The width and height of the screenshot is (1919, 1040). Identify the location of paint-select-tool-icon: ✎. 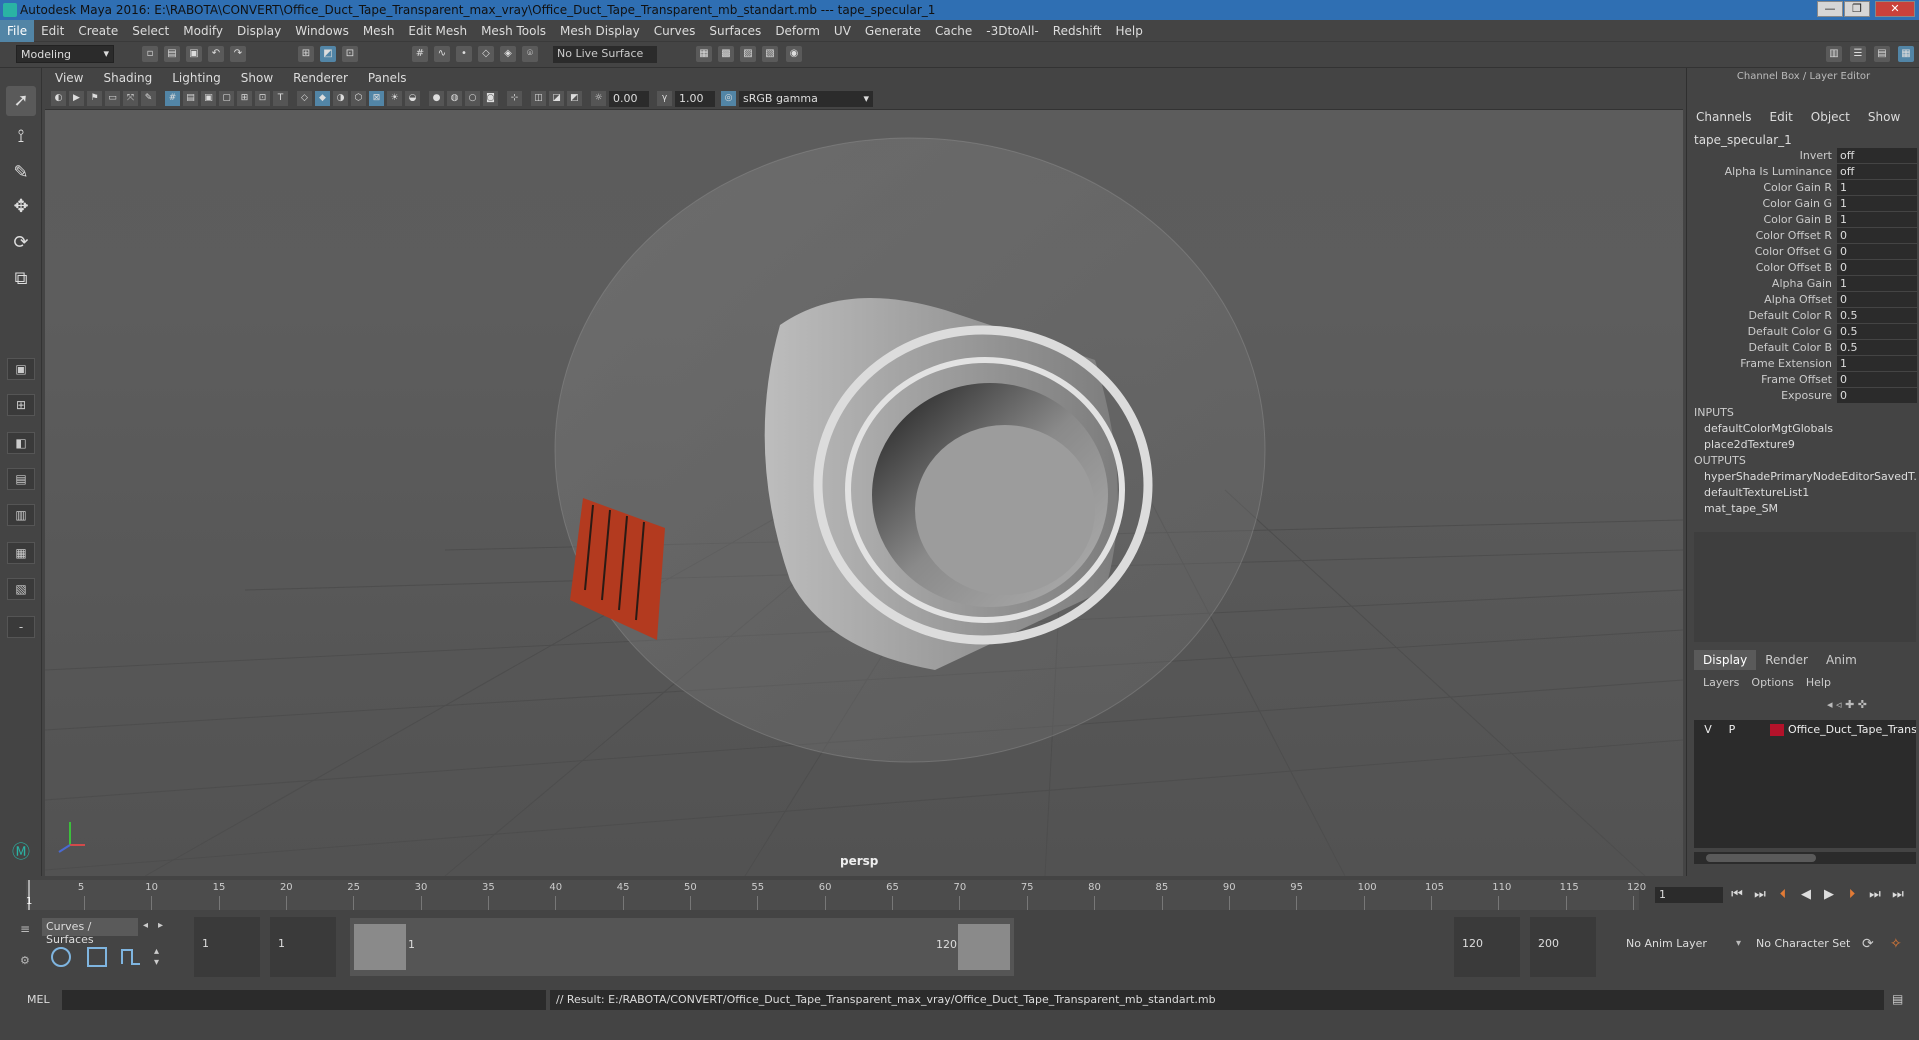
(21, 173).